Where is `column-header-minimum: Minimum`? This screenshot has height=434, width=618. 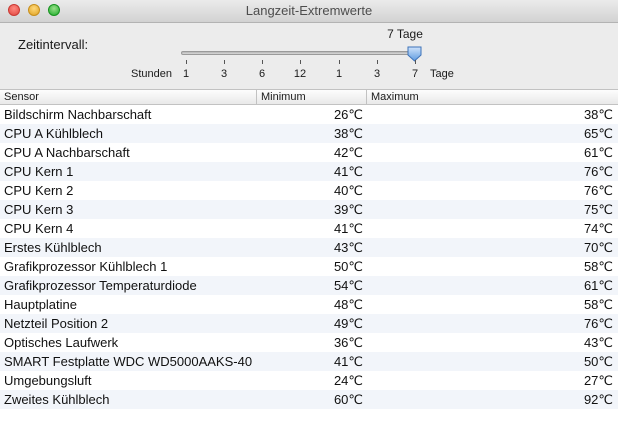 column-header-minimum: Minimum is located at coordinates (312, 97).